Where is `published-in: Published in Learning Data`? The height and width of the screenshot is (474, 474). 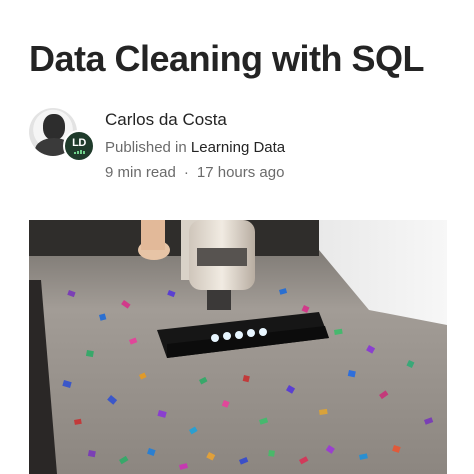 published-in: Published in Learning Data is located at coordinates (195, 147).